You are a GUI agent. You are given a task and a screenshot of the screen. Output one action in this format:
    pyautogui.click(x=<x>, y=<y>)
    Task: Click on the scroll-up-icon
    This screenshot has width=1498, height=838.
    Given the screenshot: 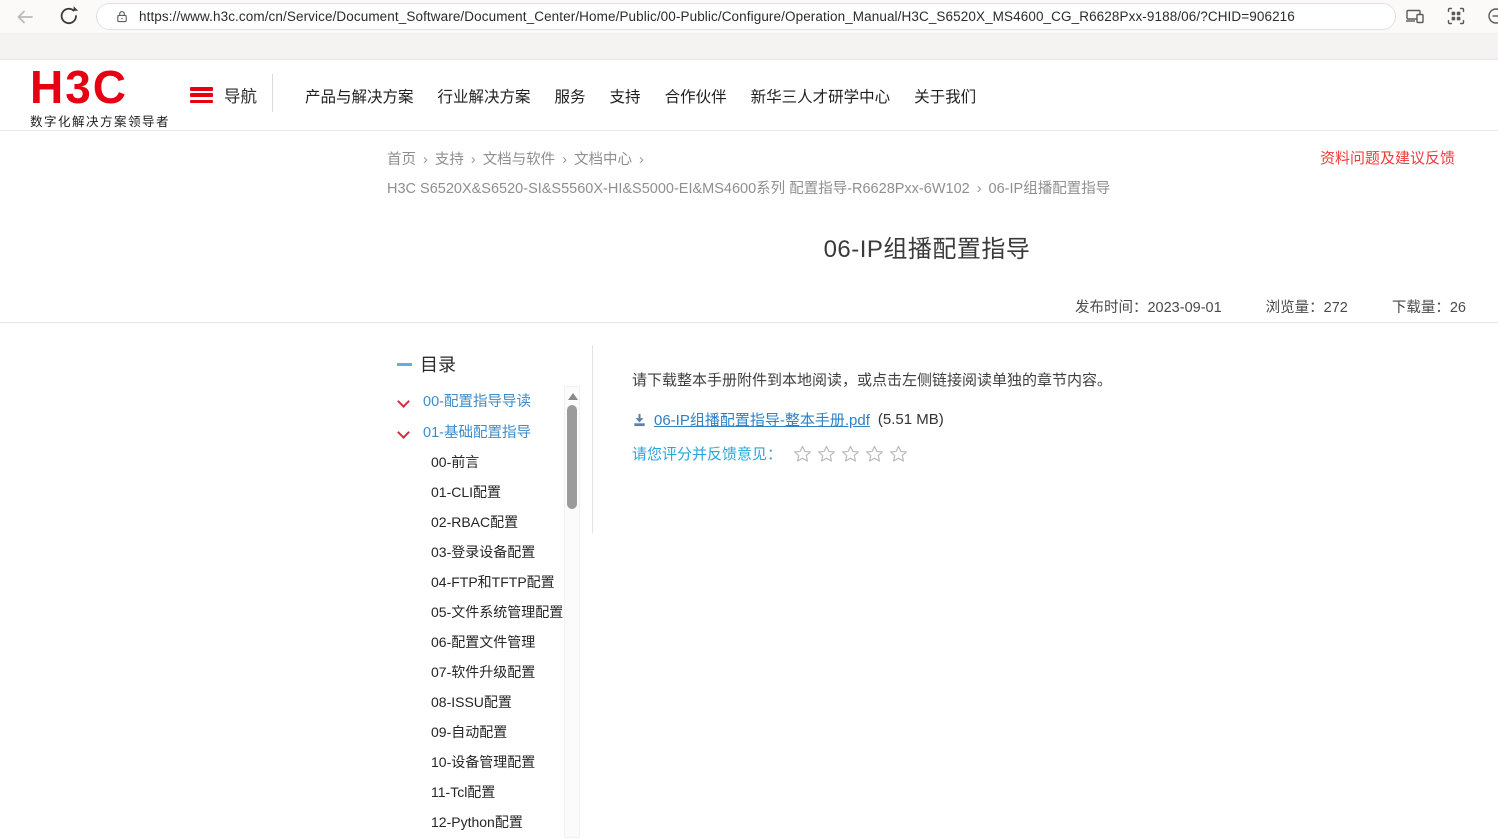 What is the action you would take?
    pyautogui.click(x=573, y=396)
    